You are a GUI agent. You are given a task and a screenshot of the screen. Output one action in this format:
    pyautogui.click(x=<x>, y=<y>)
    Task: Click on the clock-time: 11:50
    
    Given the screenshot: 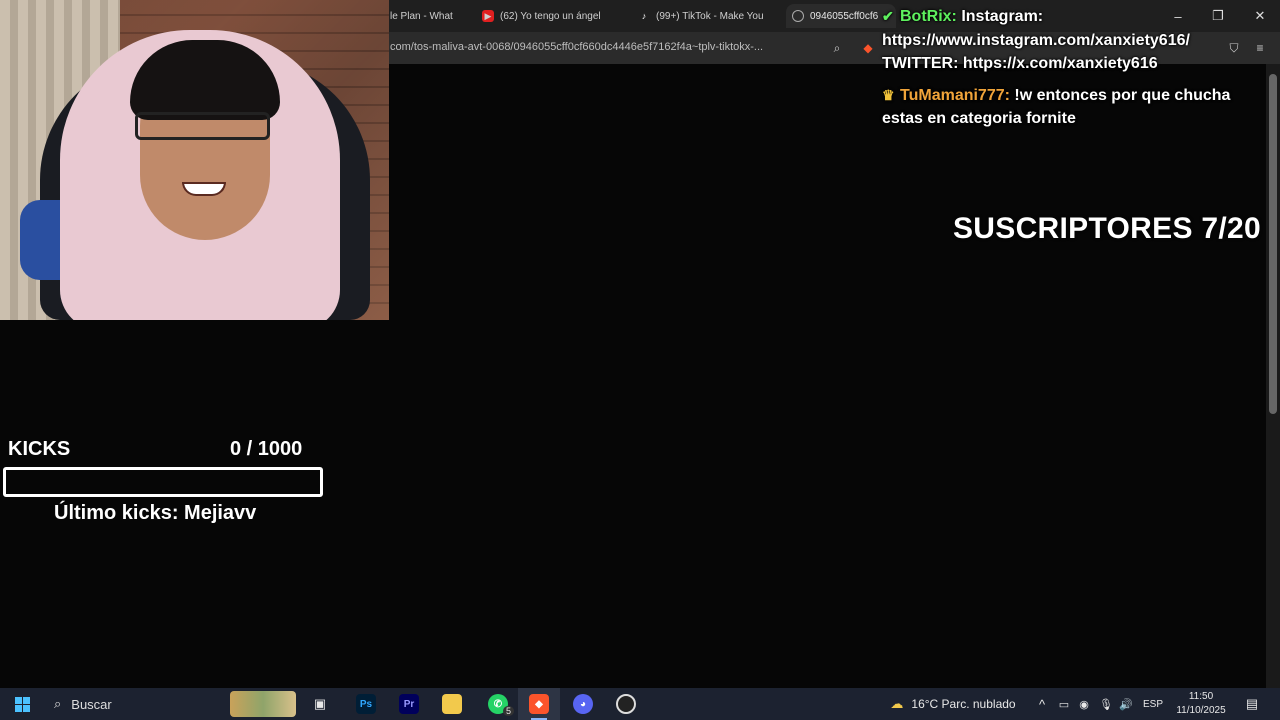 What is the action you would take?
    pyautogui.click(x=1201, y=696)
    